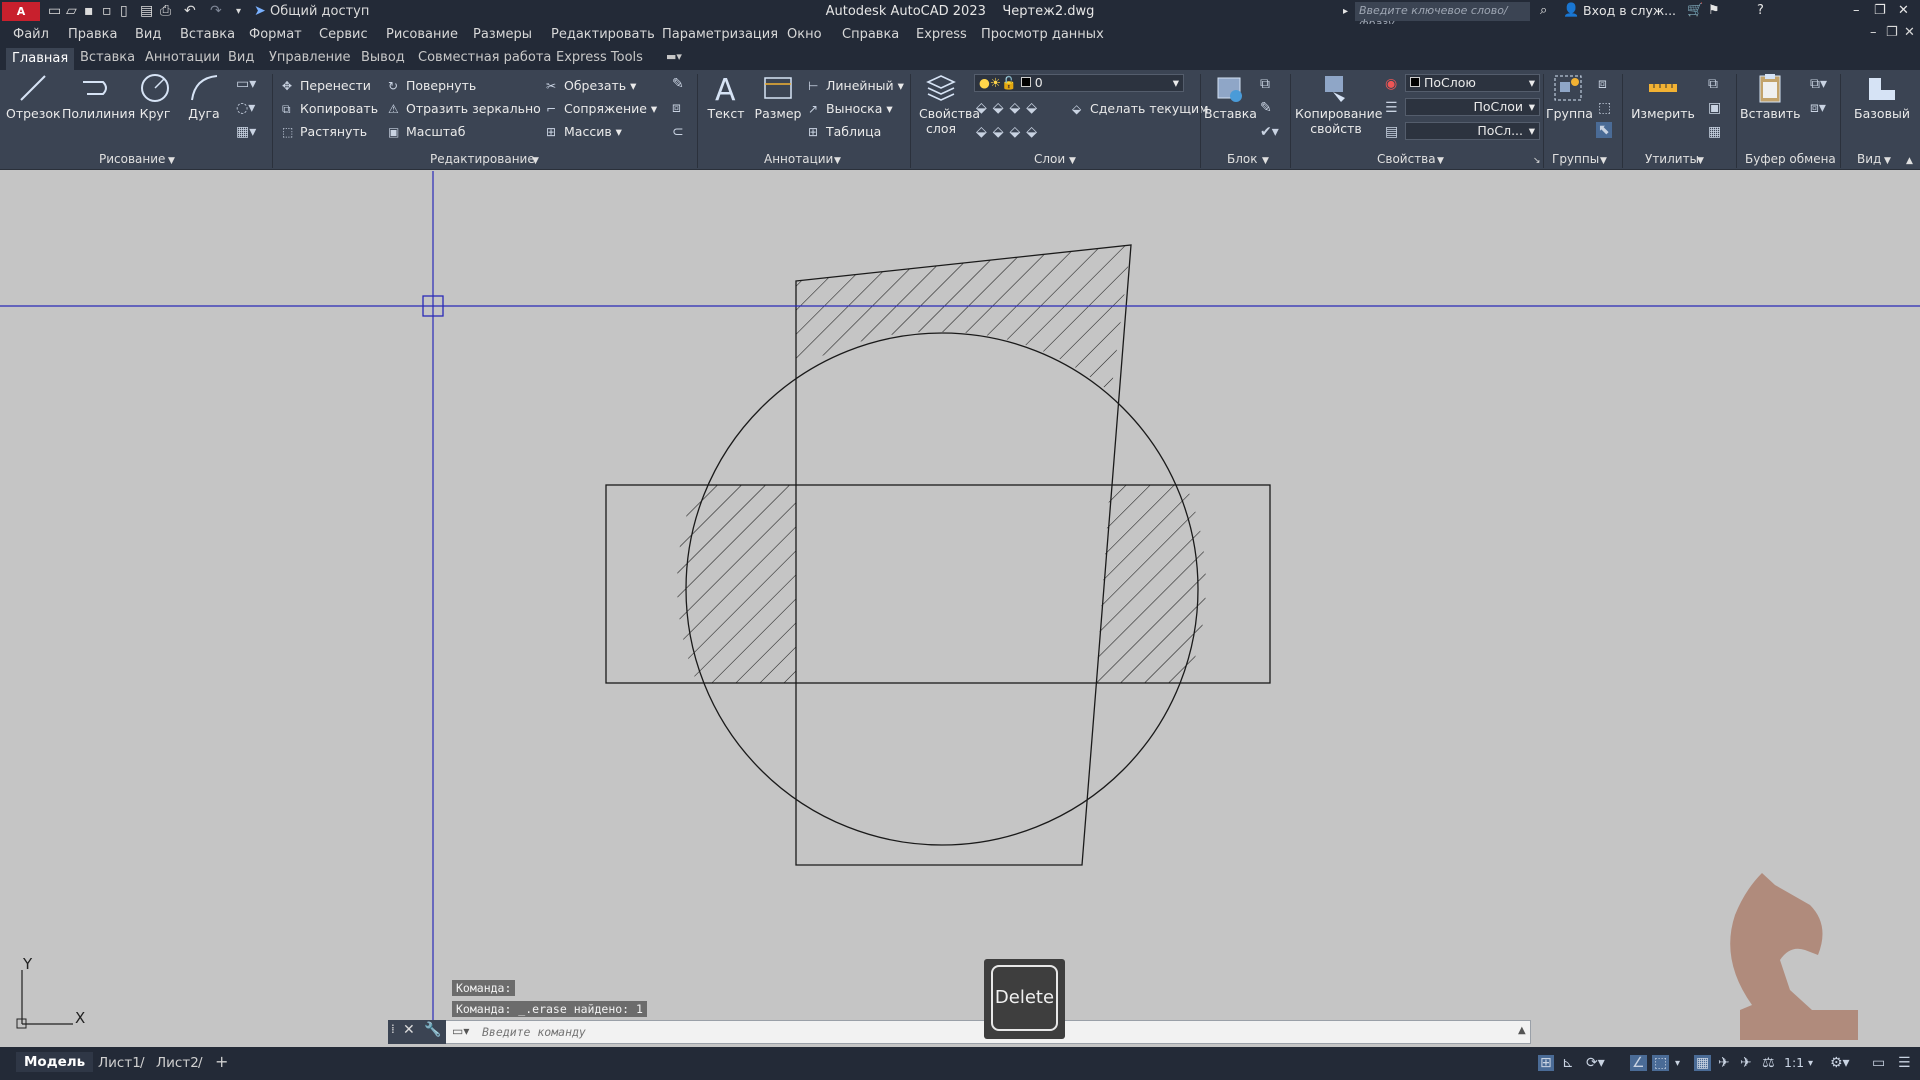 The height and width of the screenshot is (1080, 1920). I want to click on tab-model: Модель, so click(55, 1062).